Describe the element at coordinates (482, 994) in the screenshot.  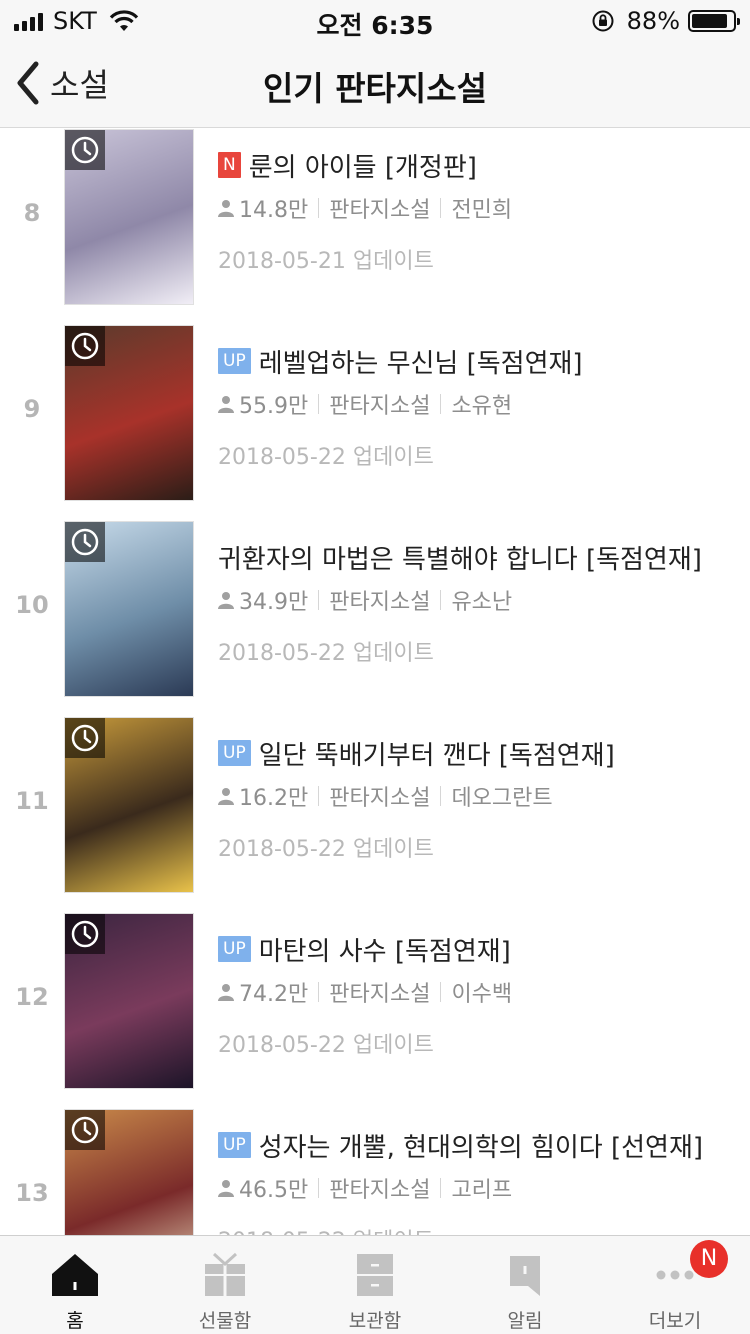
I see `author: 이수백` at that location.